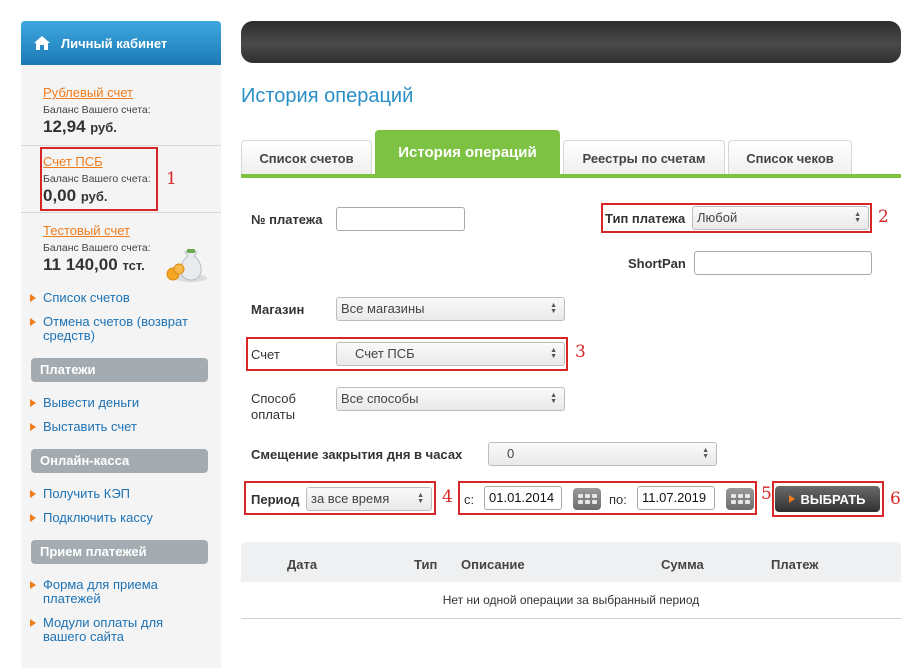 The image size is (923, 668). What do you see at coordinates (645, 218) in the screenshot?
I see `payment-type-label: Тип платежа` at bounding box center [645, 218].